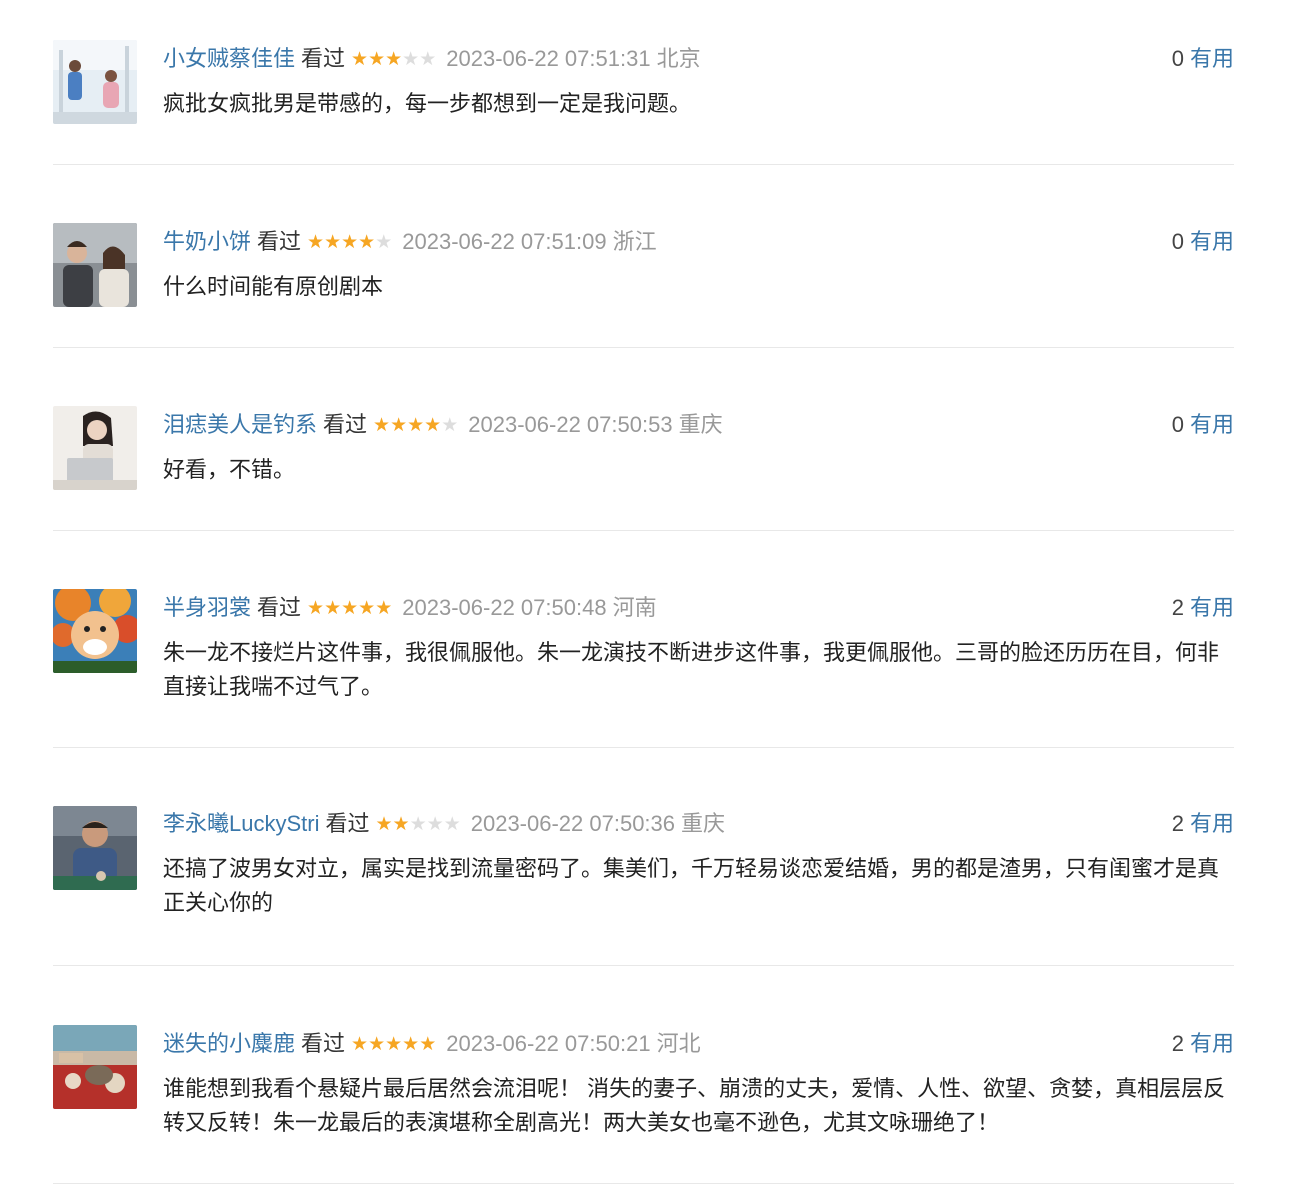 This screenshot has width=1297, height=1195. What do you see at coordinates (207, 241) in the screenshot?
I see `username-link: 牛奶小饼` at bounding box center [207, 241].